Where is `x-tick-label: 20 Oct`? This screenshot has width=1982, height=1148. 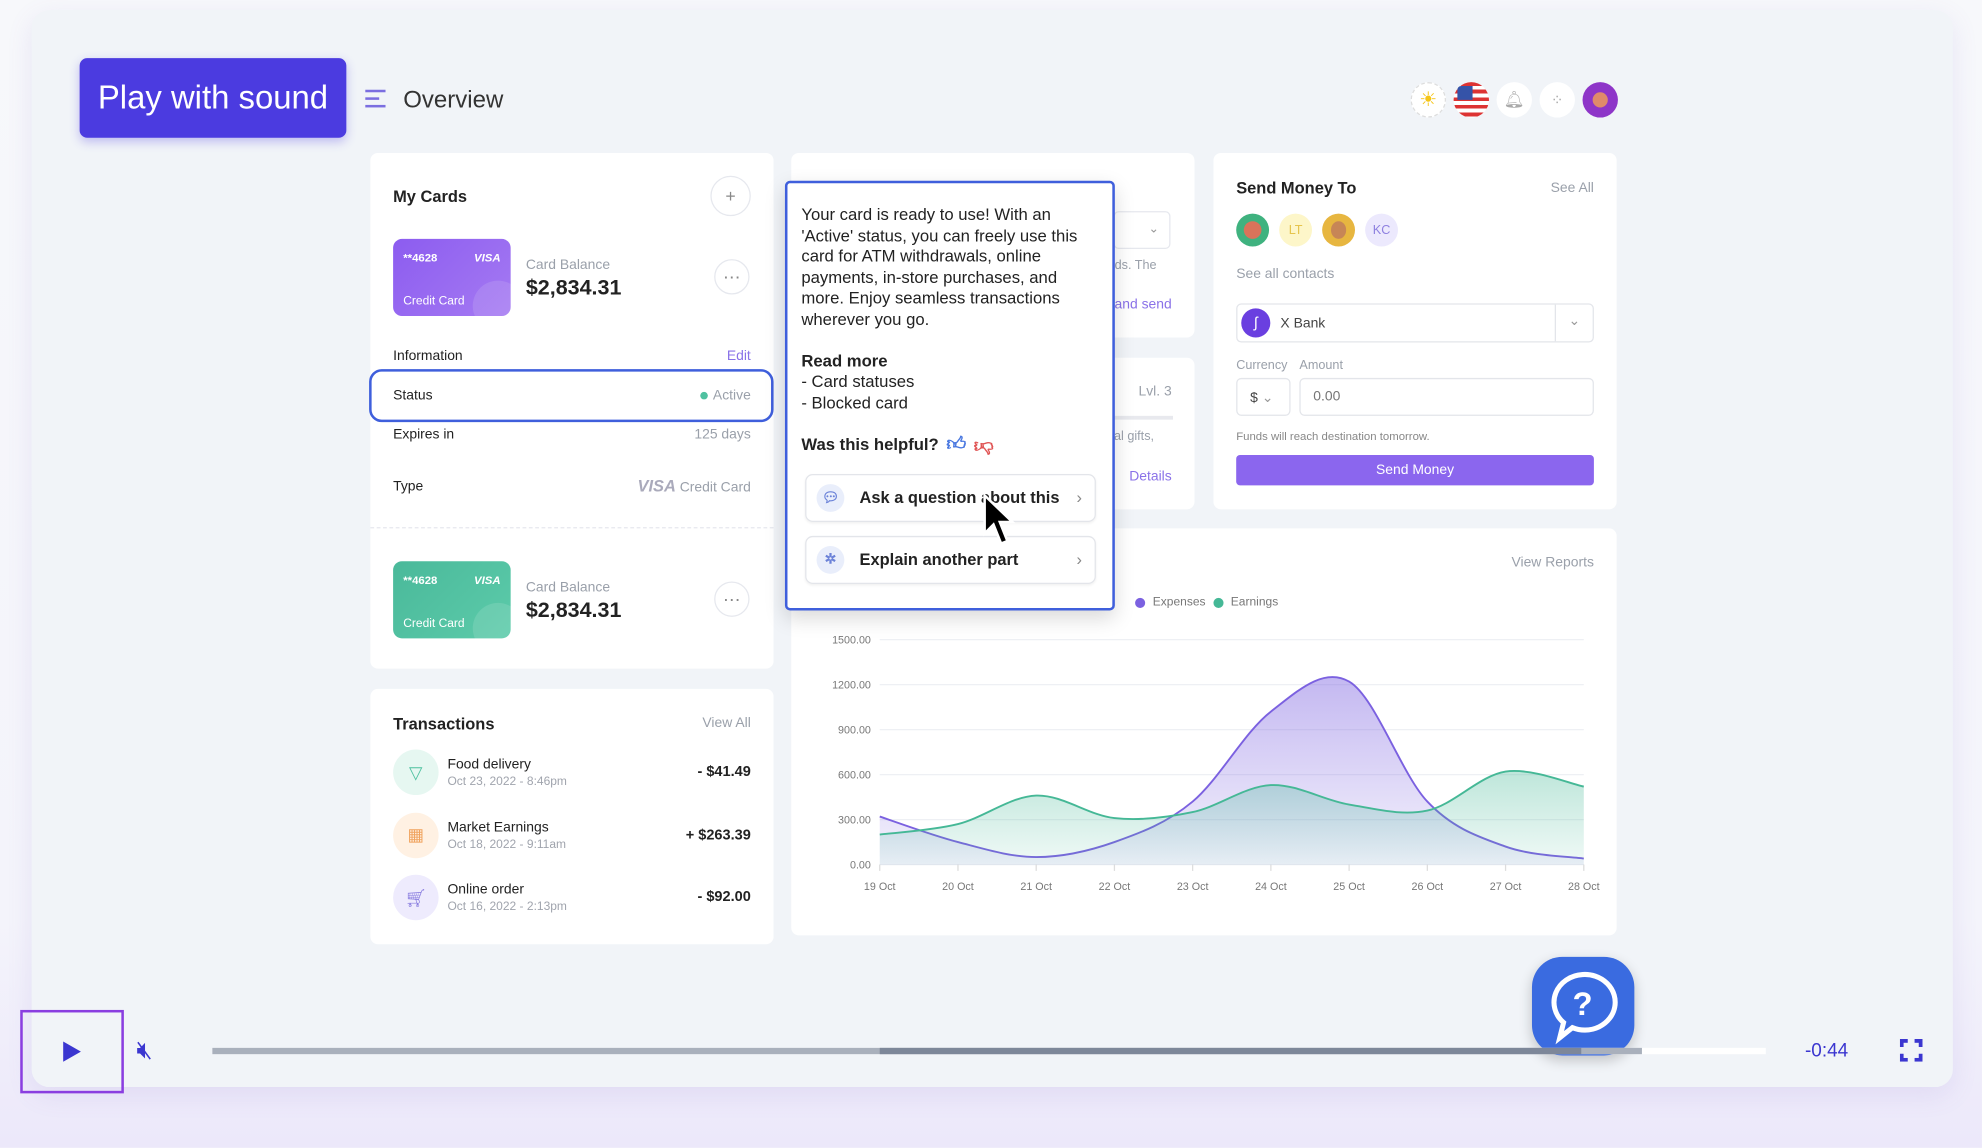 x-tick-label: 20 Oct is located at coordinates (958, 887).